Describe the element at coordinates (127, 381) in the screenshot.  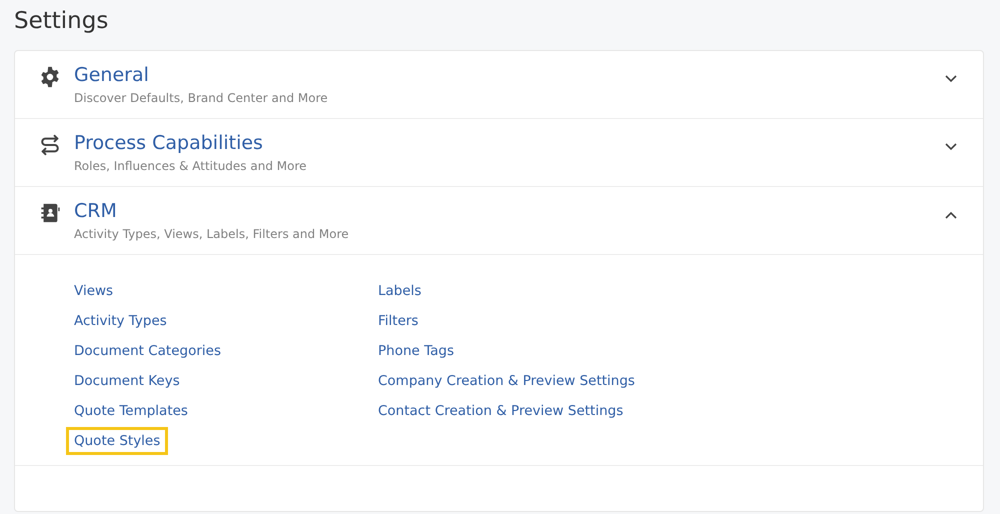
I see `settings-link: Document Keys` at that location.